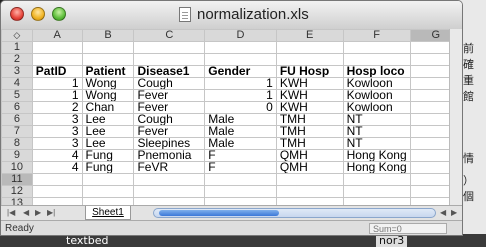 The height and width of the screenshot is (247, 486). I want to click on cell-d5: 1, so click(240, 95).